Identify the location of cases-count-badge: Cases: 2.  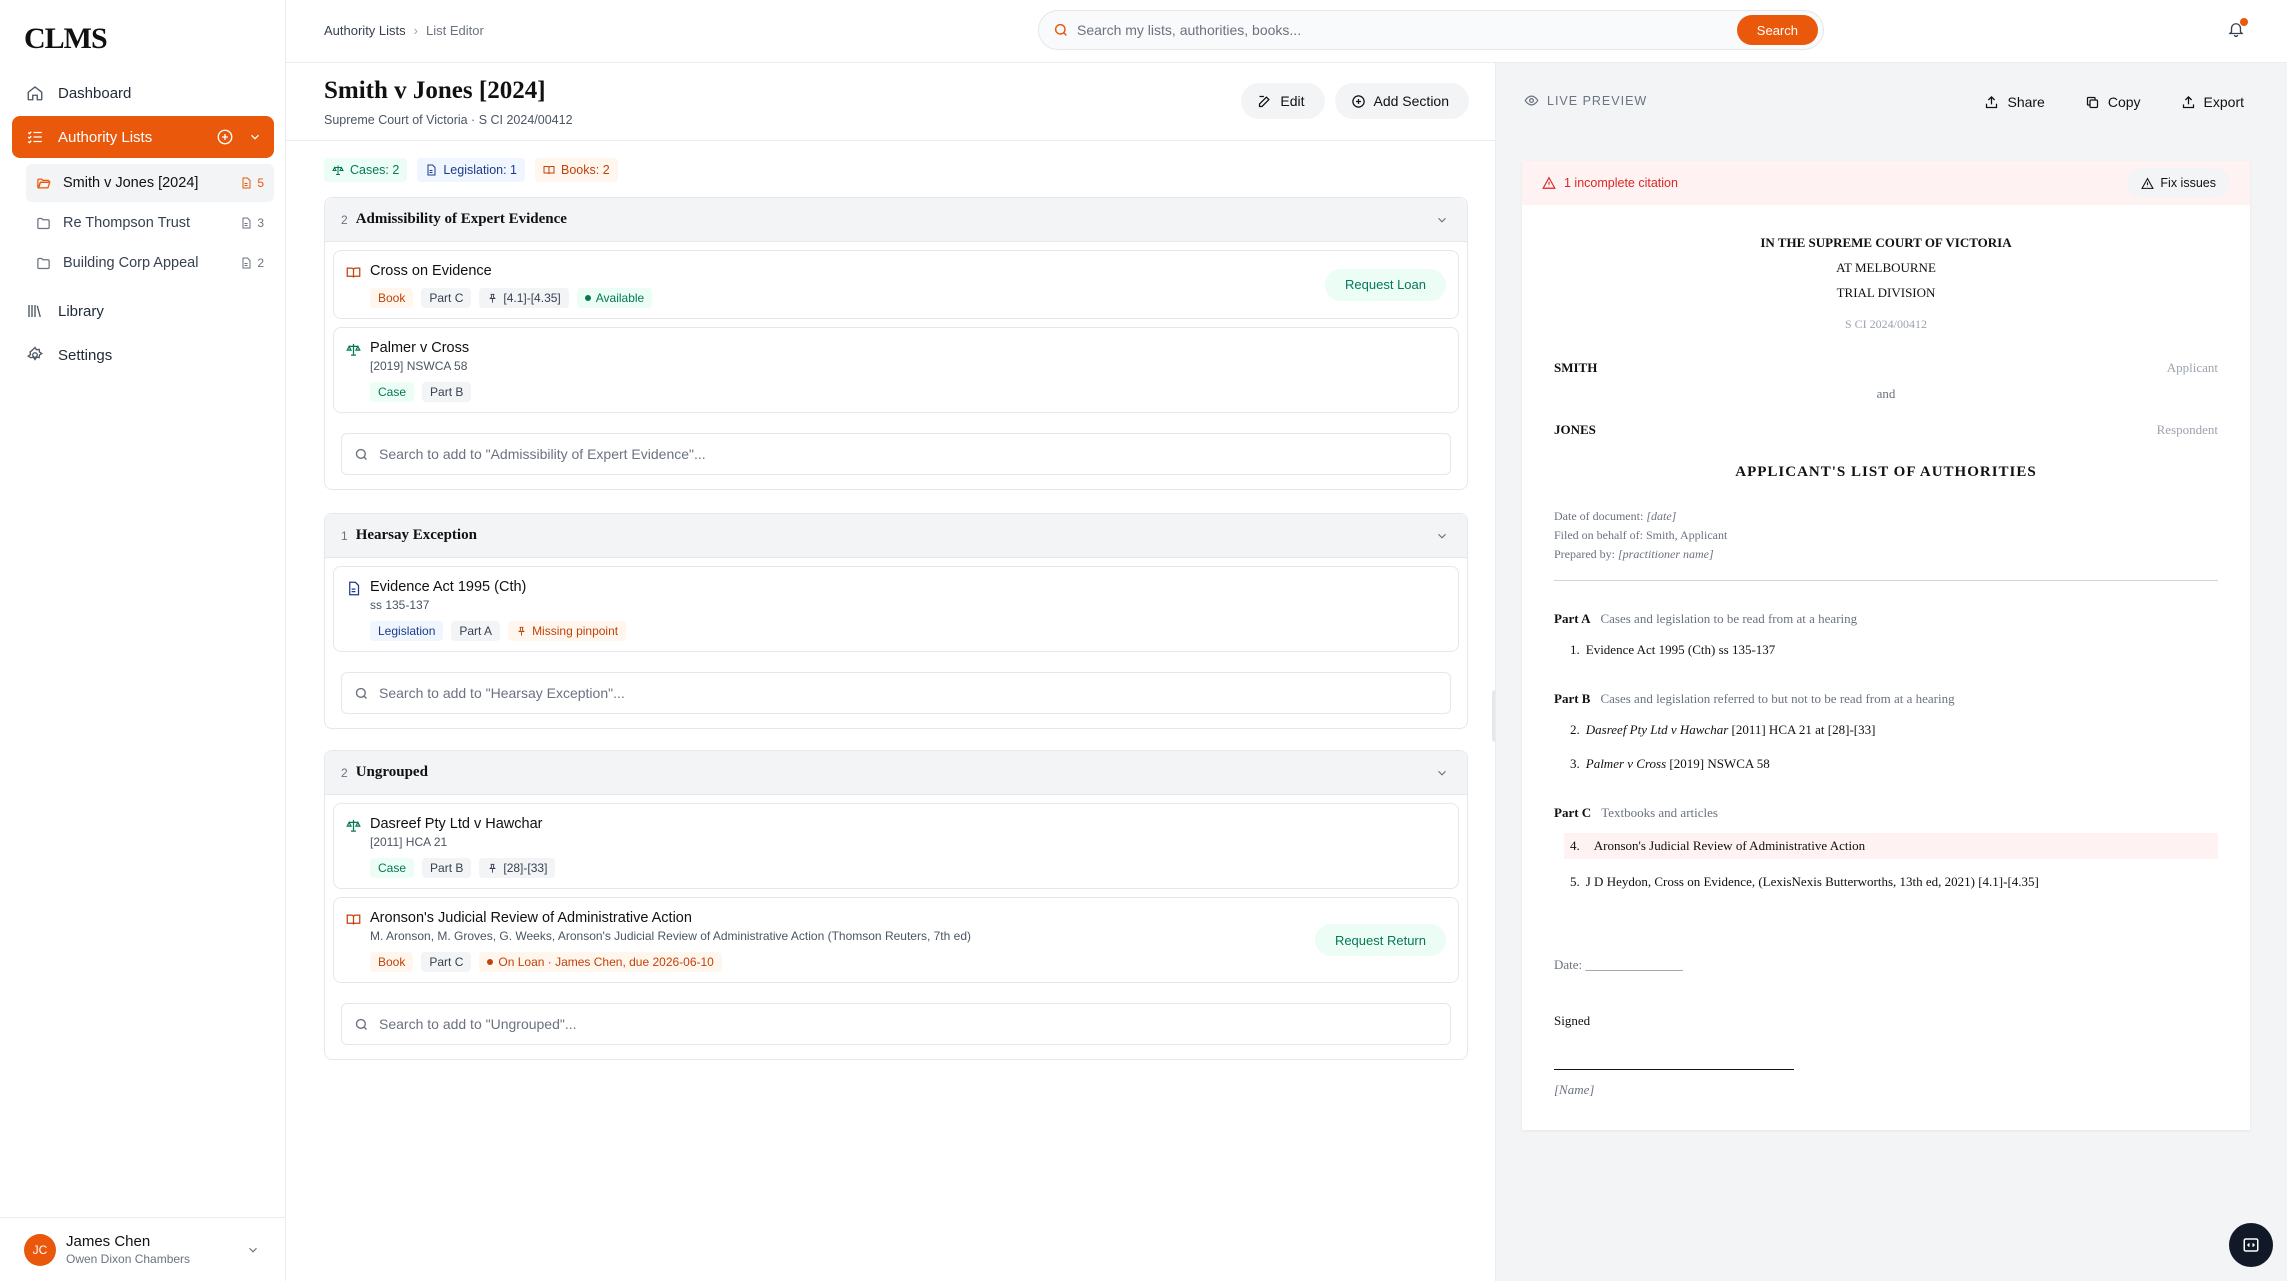
(366, 170).